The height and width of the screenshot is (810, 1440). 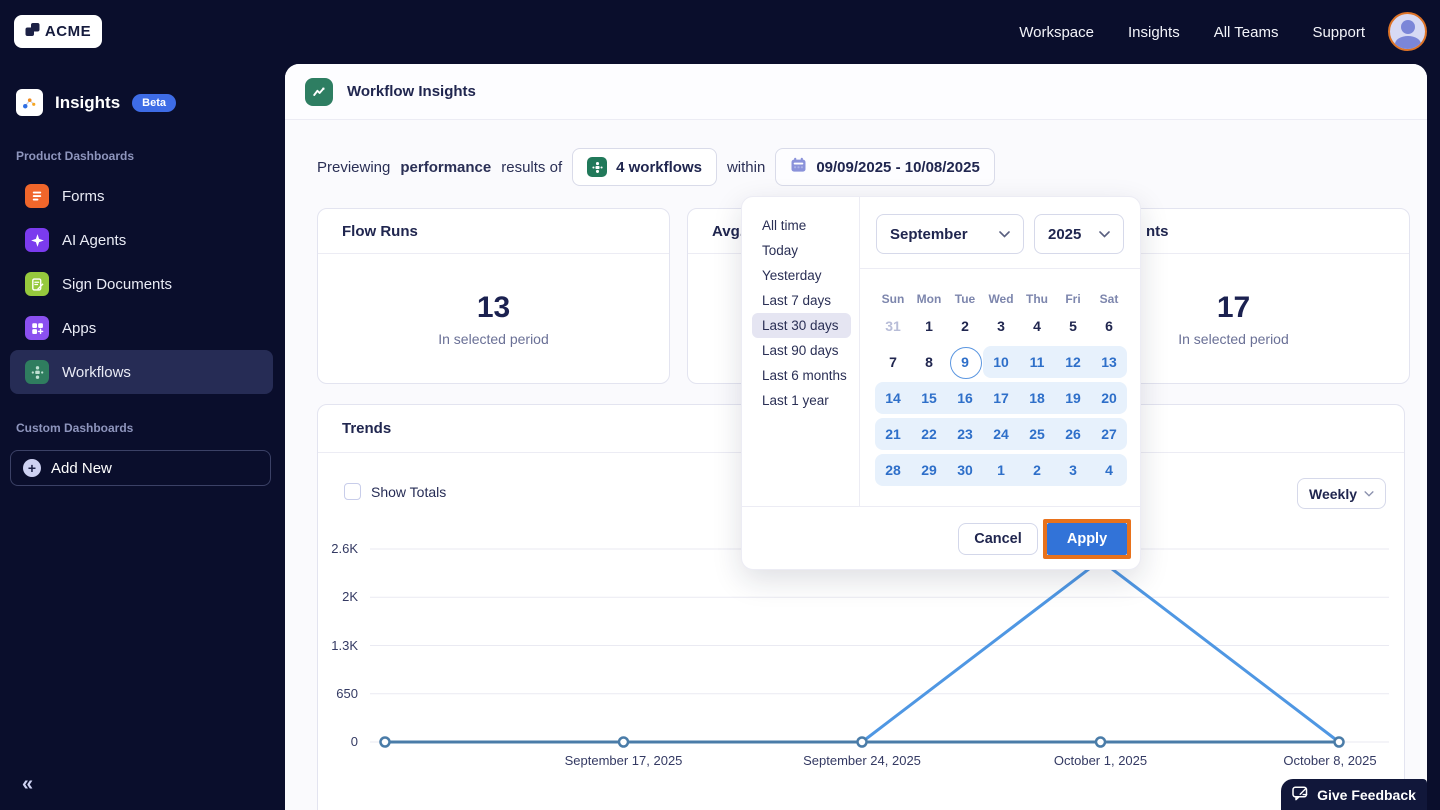 What do you see at coordinates (965, 470) in the screenshot?
I see `calendar-day-30: 30` at bounding box center [965, 470].